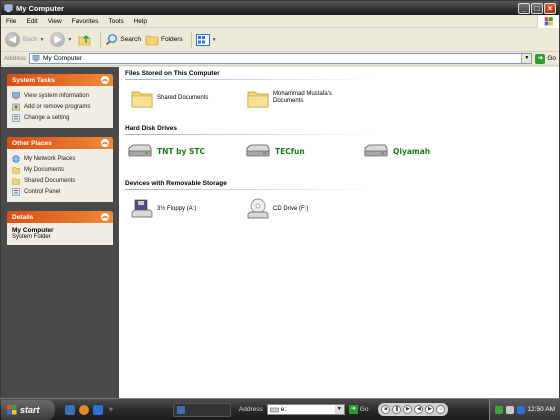 The width and height of the screenshot is (560, 420). I want to click on menu-view: View, so click(55, 21).